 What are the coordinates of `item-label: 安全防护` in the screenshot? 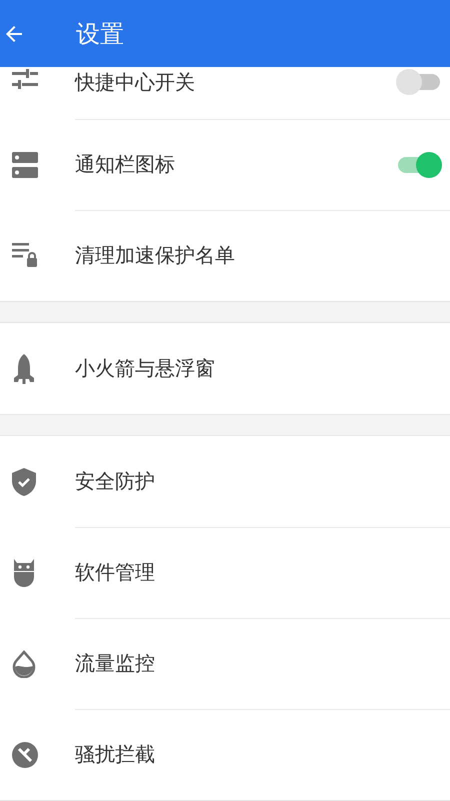 It's located at (115, 481).